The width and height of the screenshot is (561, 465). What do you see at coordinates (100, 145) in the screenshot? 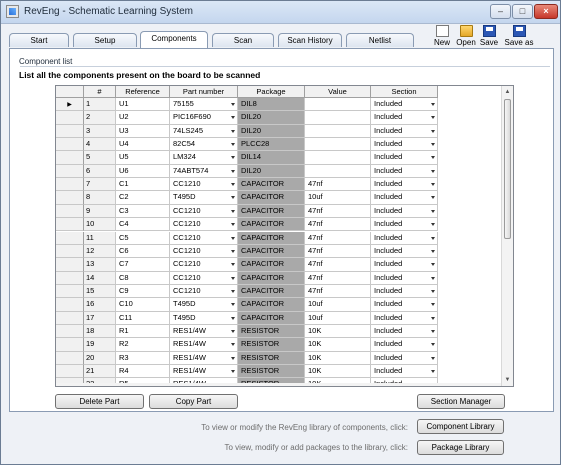
I see `cell-number: 4` at bounding box center [100, 145].